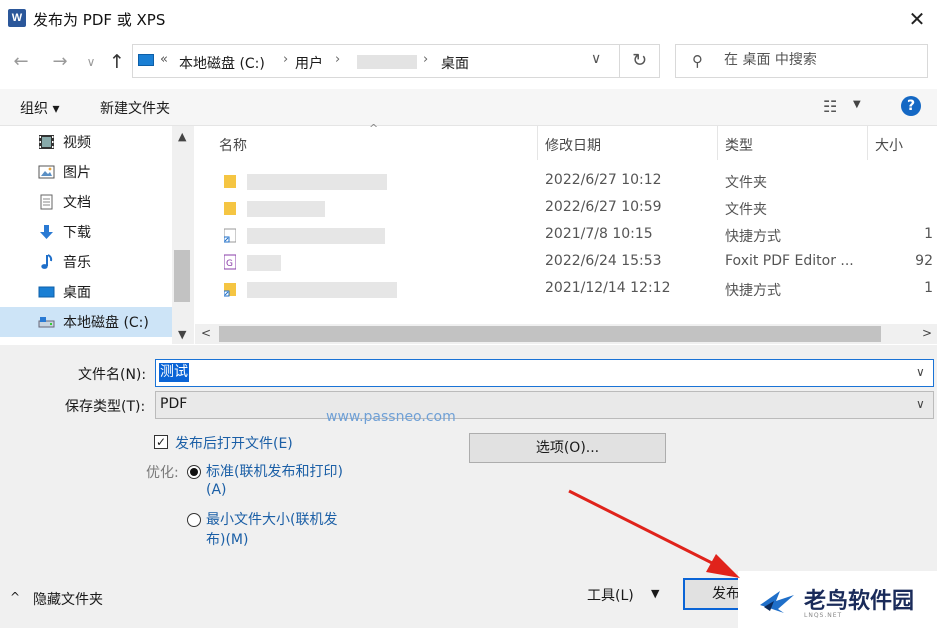  I want to click on horizontal-scrollbar: < >, so click(566, 334).